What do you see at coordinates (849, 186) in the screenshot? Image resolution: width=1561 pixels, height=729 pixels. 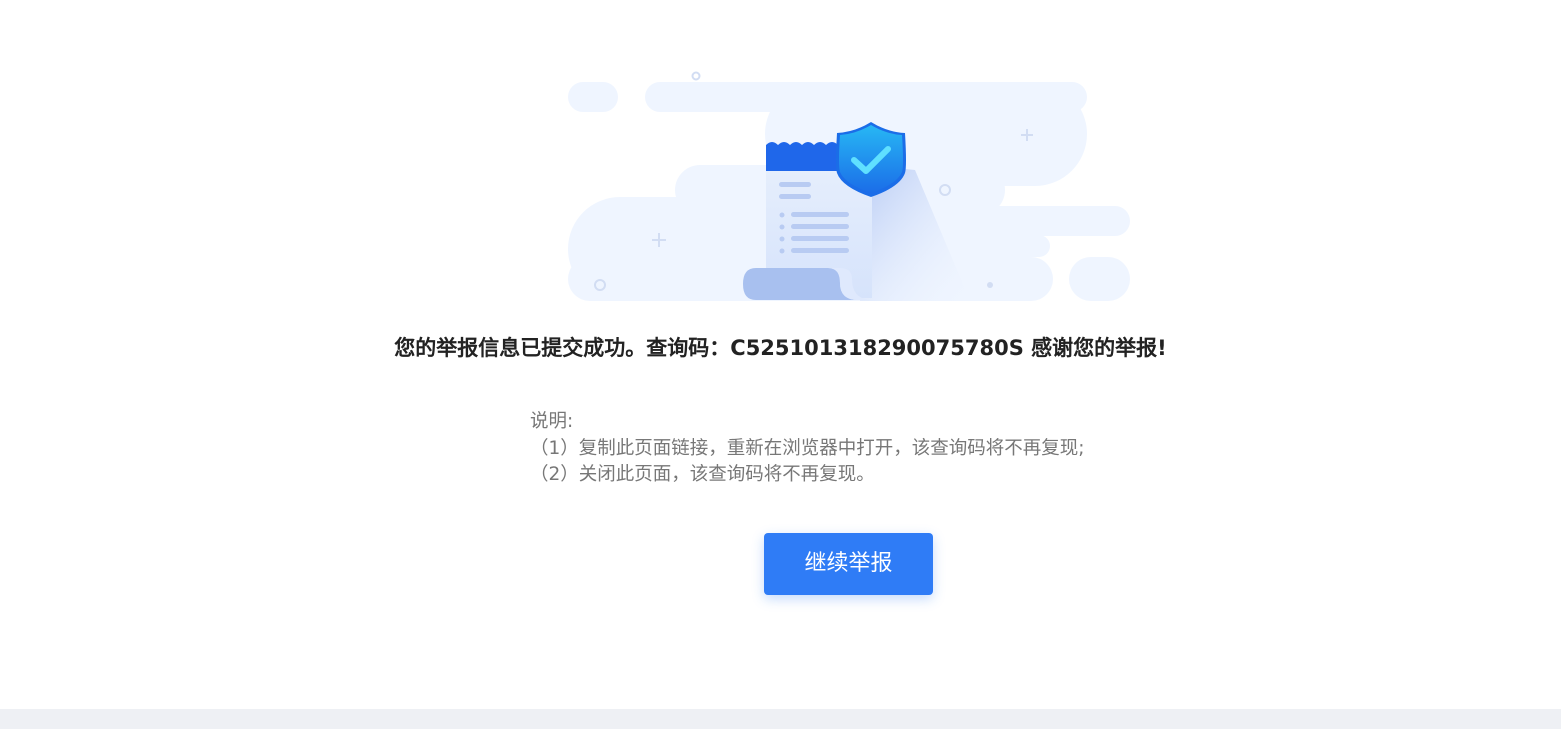 I see `document-shield-check-icon` at bounding box center [849, 186].